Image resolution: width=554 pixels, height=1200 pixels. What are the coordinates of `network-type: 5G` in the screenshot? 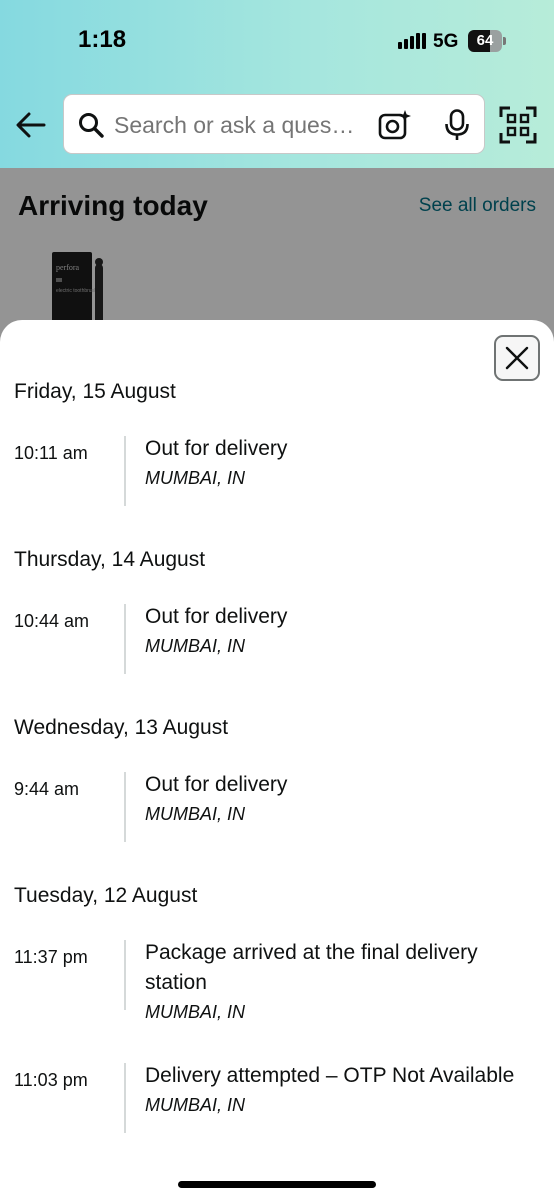 It's located at (446, 41).